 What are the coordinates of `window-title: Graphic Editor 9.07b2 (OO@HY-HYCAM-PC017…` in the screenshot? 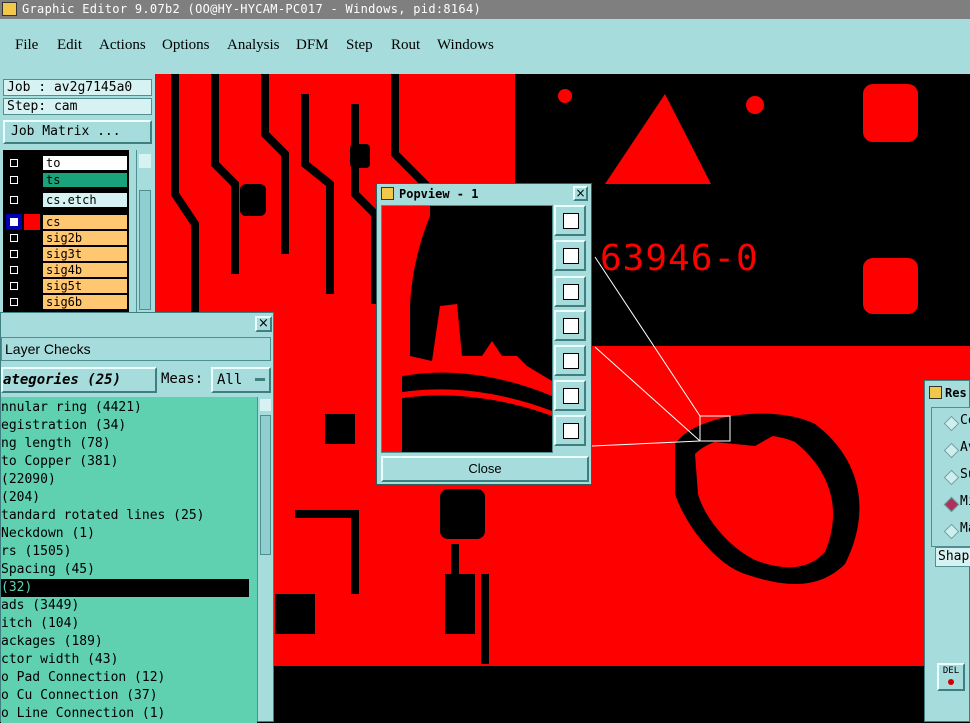 It's located at (252, 9).